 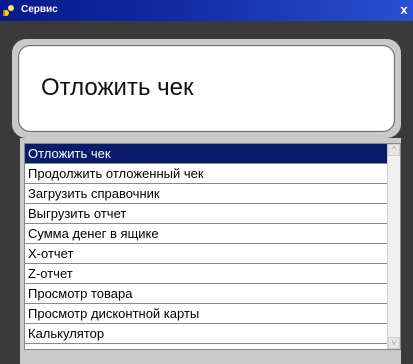 What do you see at coordinates (207, 214) in the screenshot?
I see `list-item: Выгрузить отчет` at bounding box center [207, 214].